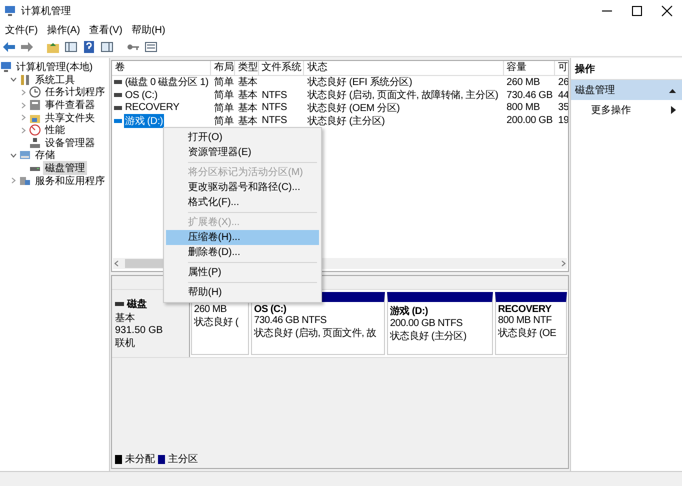 The image size is (682, 486). What do you see at coordinates (125, 318) in the screenshot?
I see `disk-info: 基本` at bounding box center [125, 318].